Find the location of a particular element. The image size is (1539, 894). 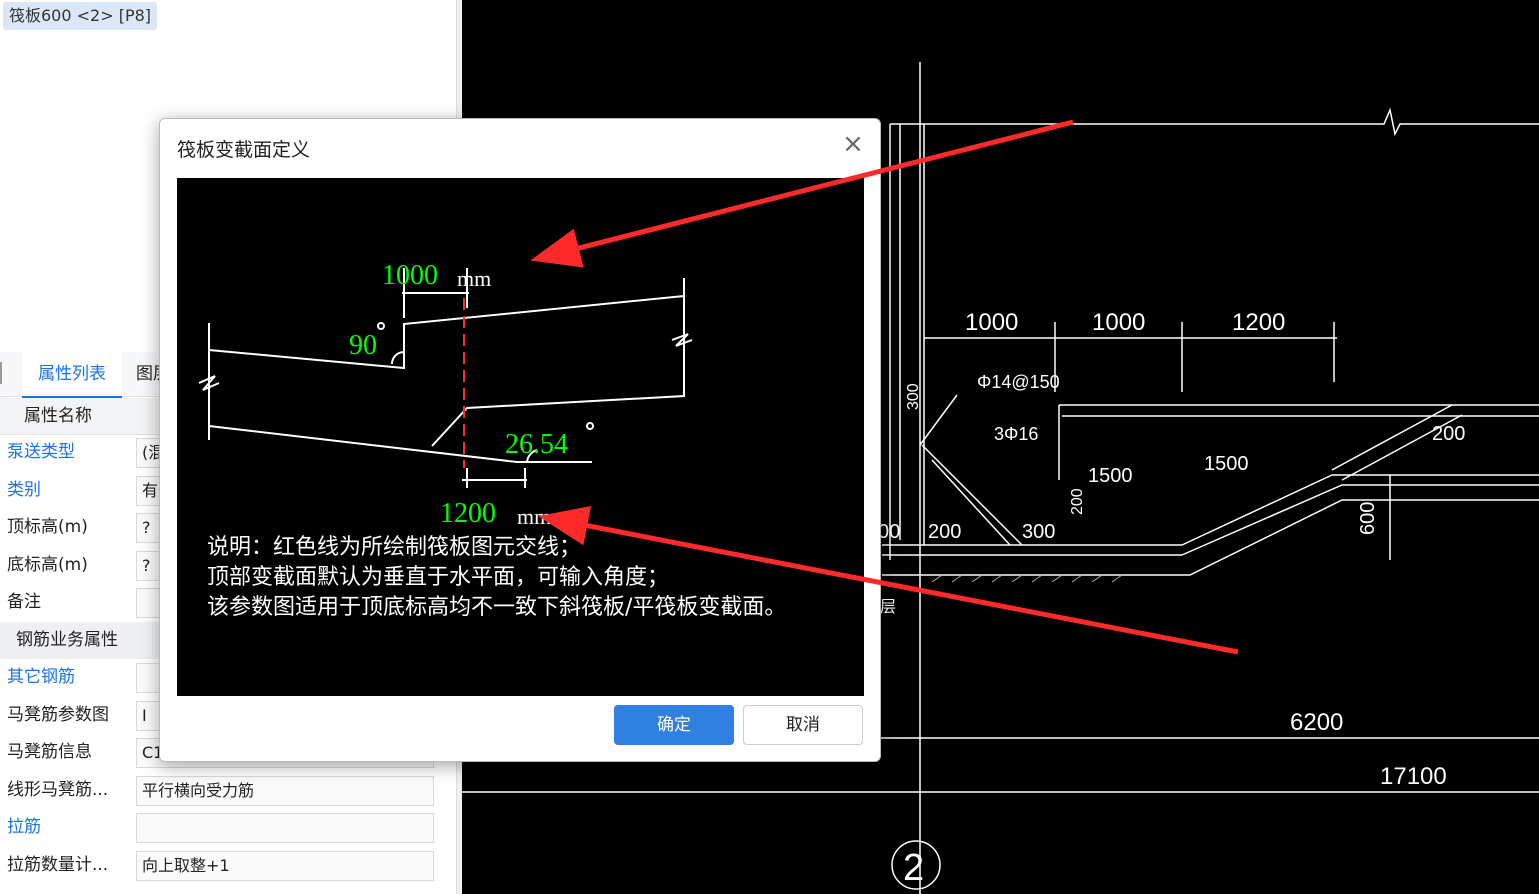

dialog-title: 筏板变截面定义 is located at coordinates (244, 150).